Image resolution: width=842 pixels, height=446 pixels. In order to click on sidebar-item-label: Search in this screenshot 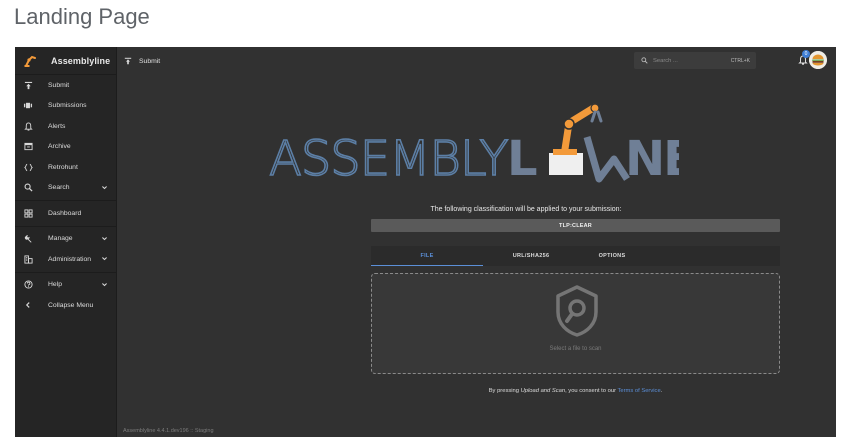, I will do `click(59, 188)`.